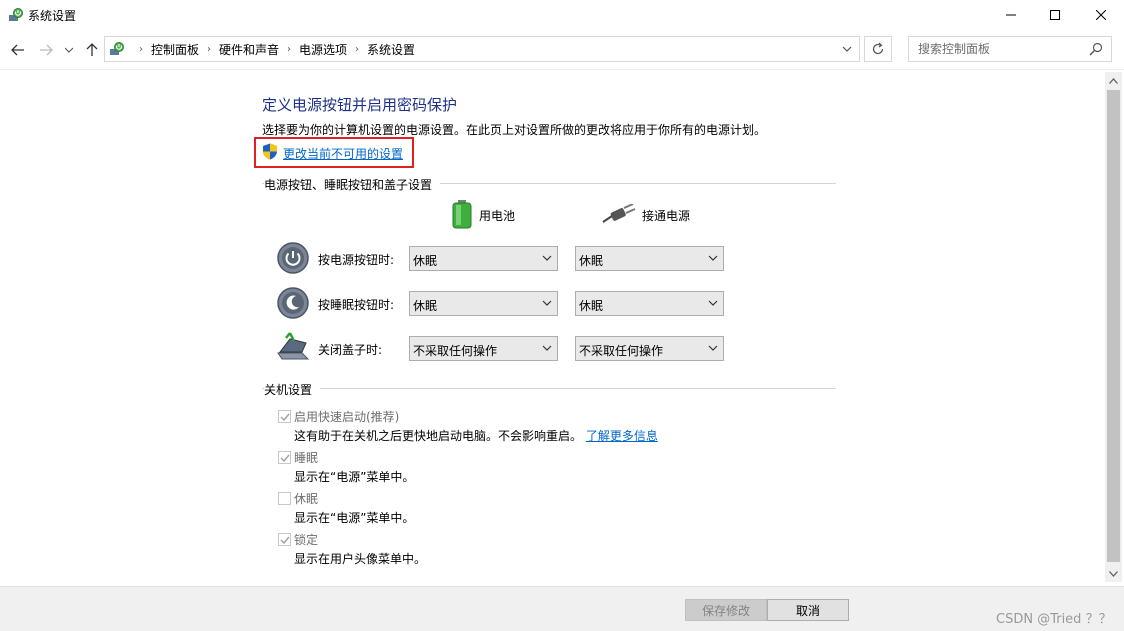 The width and height of the screenshot is (1124, 631). Describe the element at coordinates (292, 389) in the screenshot. I see `shutdown-section-title: 关机设置` at that location.